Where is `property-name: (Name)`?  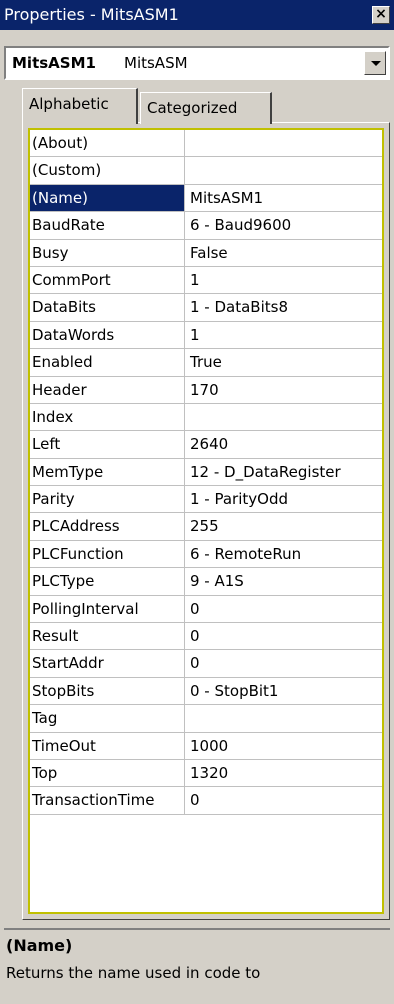 property-name: (Name) is located at coordinates (107, 198).